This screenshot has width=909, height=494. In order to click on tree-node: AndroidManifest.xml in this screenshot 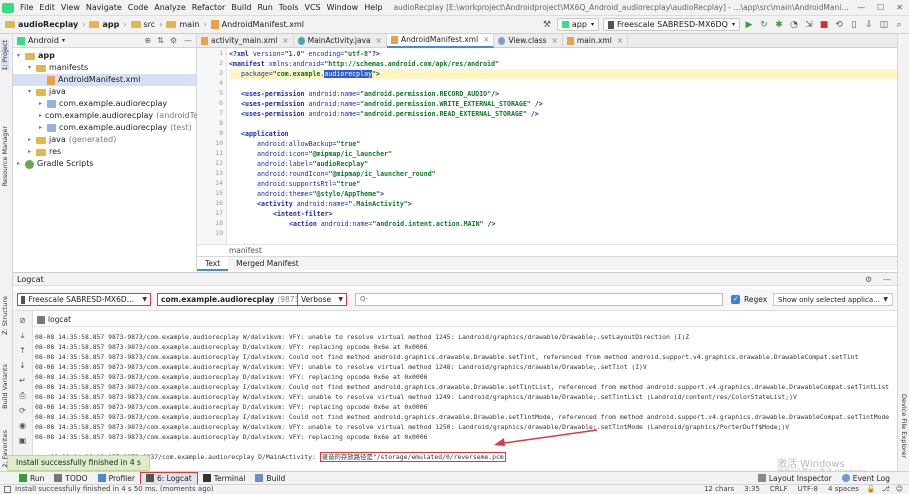, I will do `click(104, 80)`.